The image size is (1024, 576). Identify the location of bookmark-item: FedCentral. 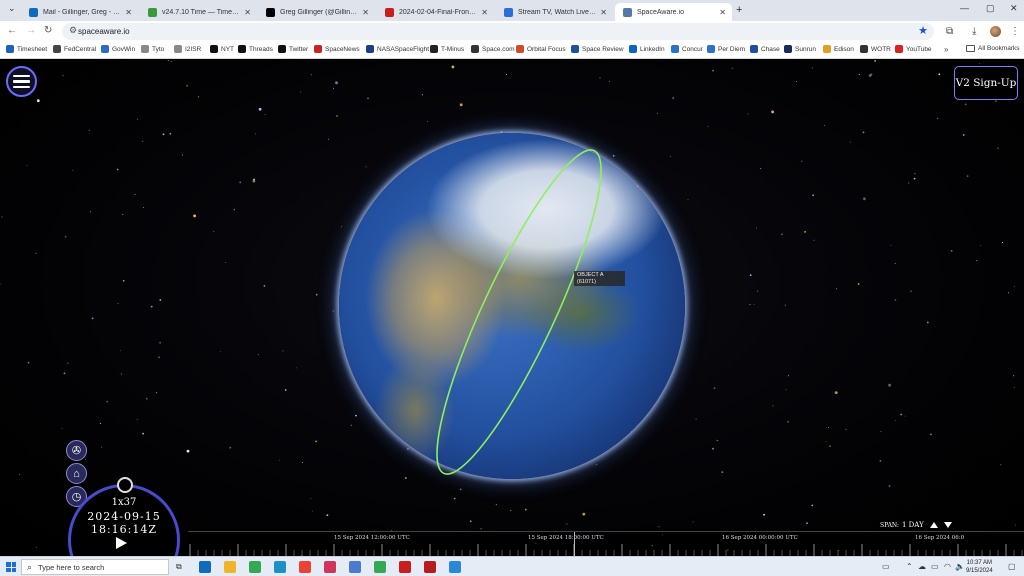
(74, 49).